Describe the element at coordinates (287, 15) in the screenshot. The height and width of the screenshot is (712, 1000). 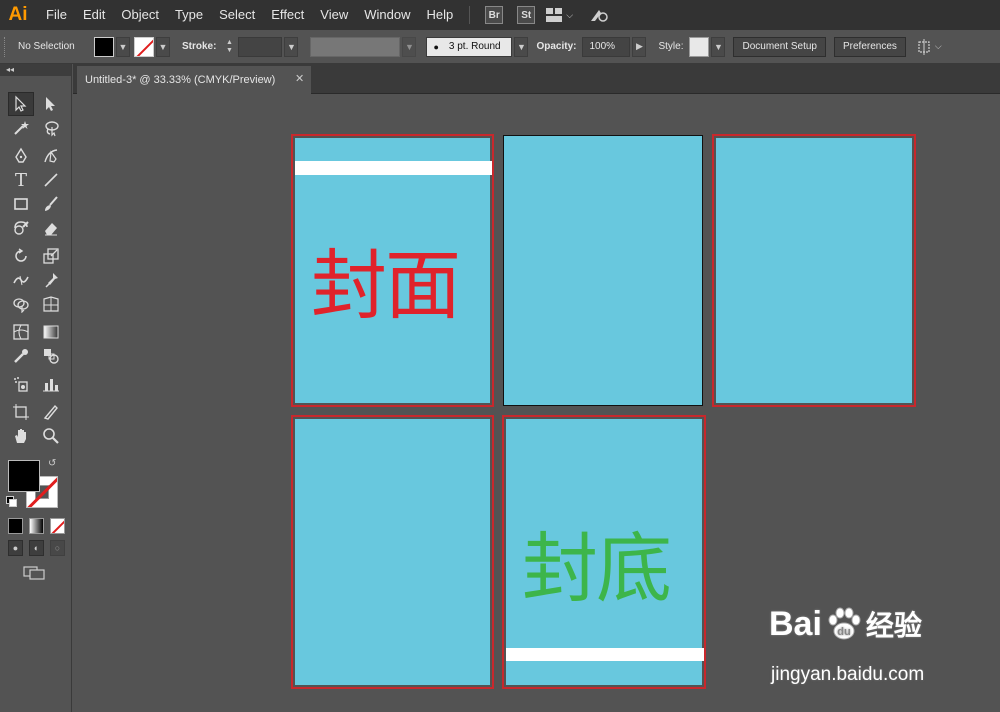
I see `menu-effect: Effect` at that location.